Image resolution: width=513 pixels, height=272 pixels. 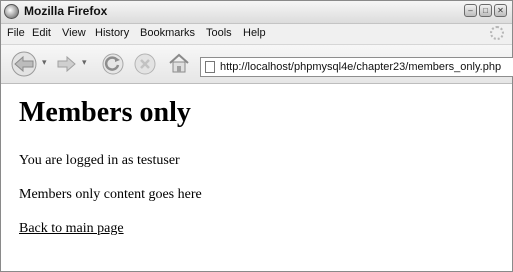 I want to click on back-arrow-icon, so click(x=24, y=64).